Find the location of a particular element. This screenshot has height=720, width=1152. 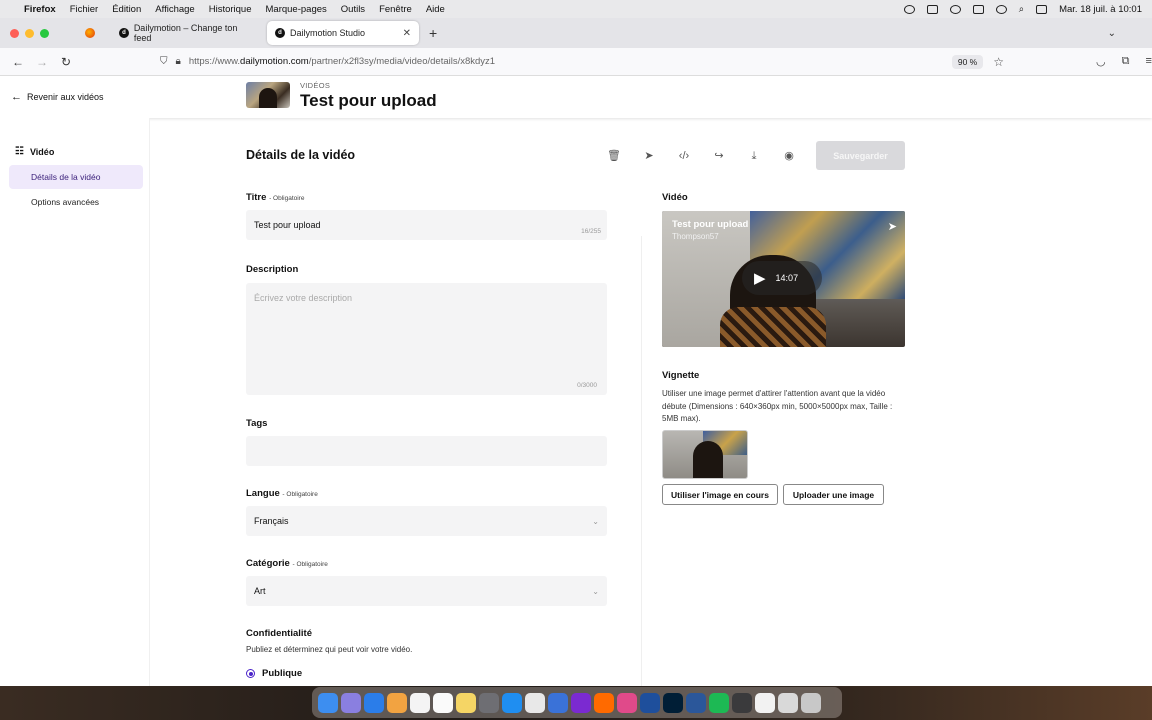

control-center-icon is located at coordinates (1042, 9).